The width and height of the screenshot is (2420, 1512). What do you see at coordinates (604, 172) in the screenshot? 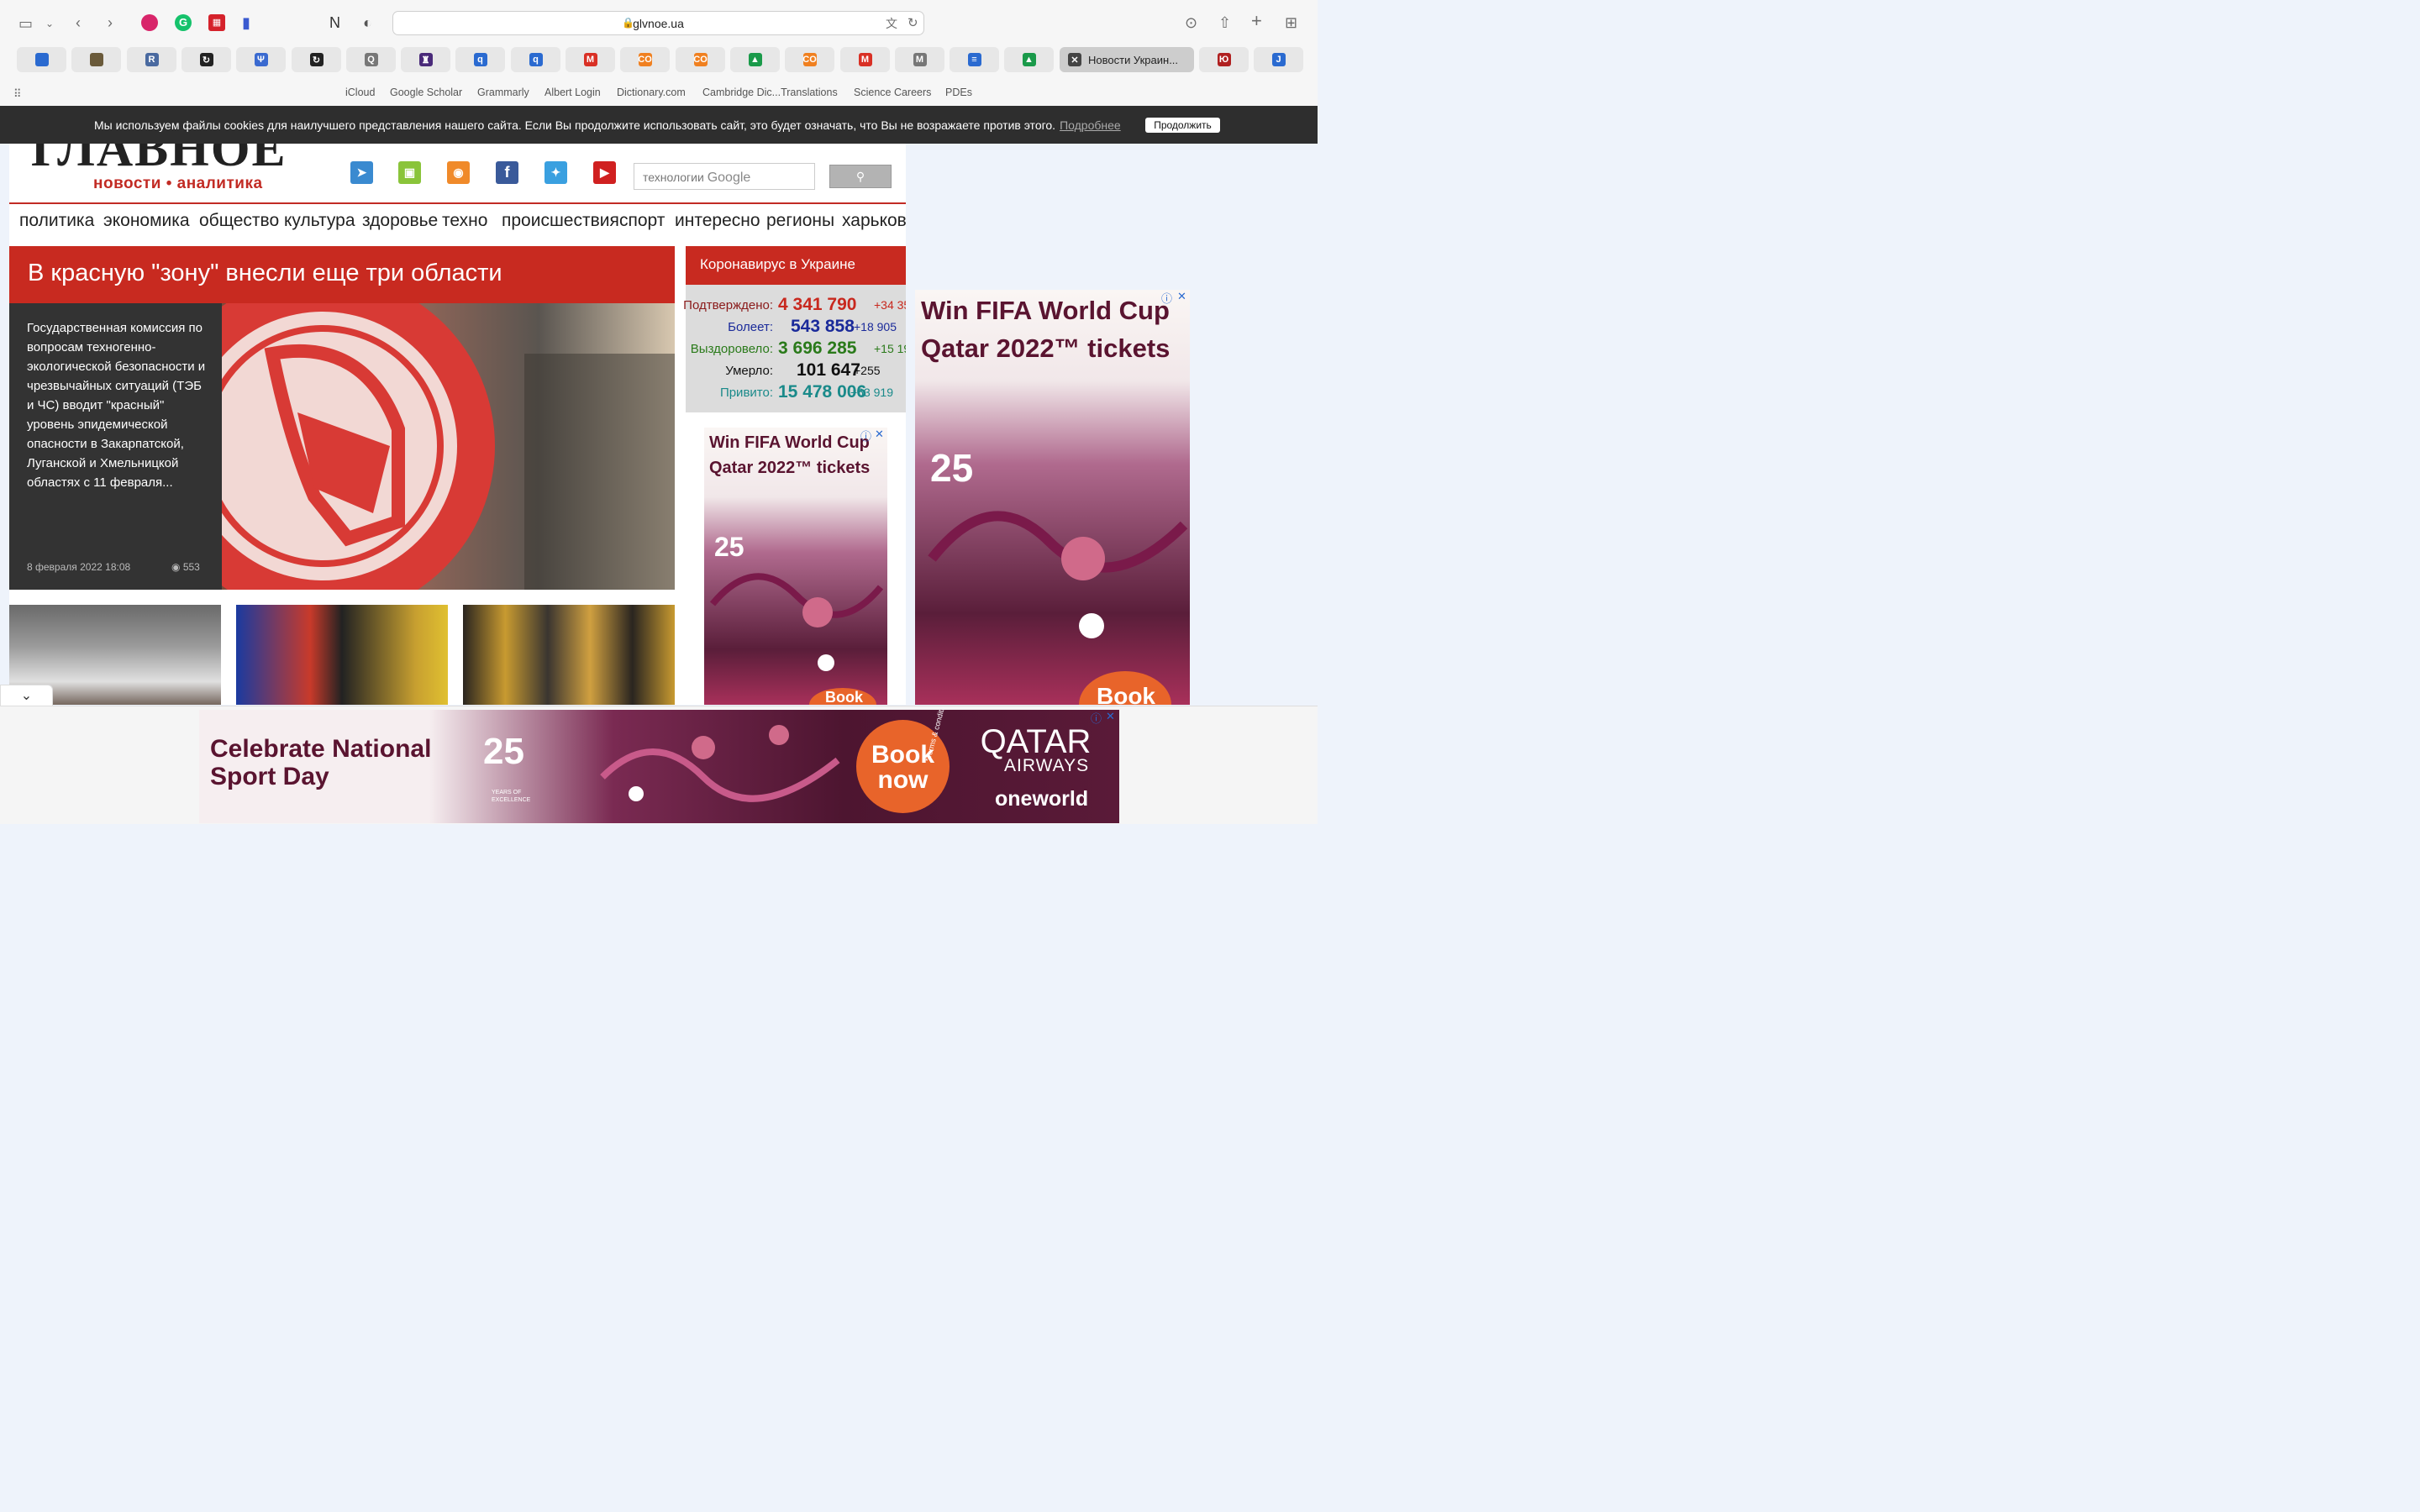
I see `youtube-icon: ▶` at bounding box center [604, 172].